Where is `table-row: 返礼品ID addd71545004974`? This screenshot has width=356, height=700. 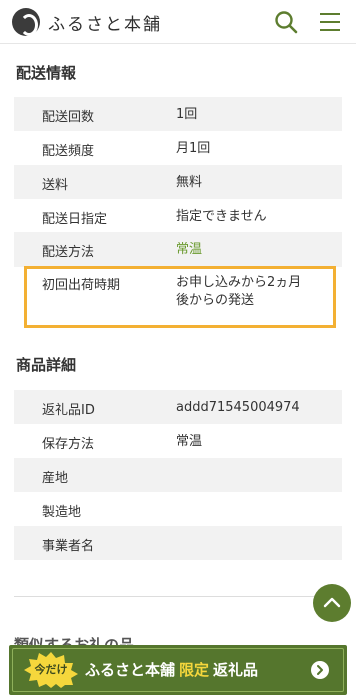
table-row: 返礼品ID addd71545004974 is located at coordinates (178, 407).